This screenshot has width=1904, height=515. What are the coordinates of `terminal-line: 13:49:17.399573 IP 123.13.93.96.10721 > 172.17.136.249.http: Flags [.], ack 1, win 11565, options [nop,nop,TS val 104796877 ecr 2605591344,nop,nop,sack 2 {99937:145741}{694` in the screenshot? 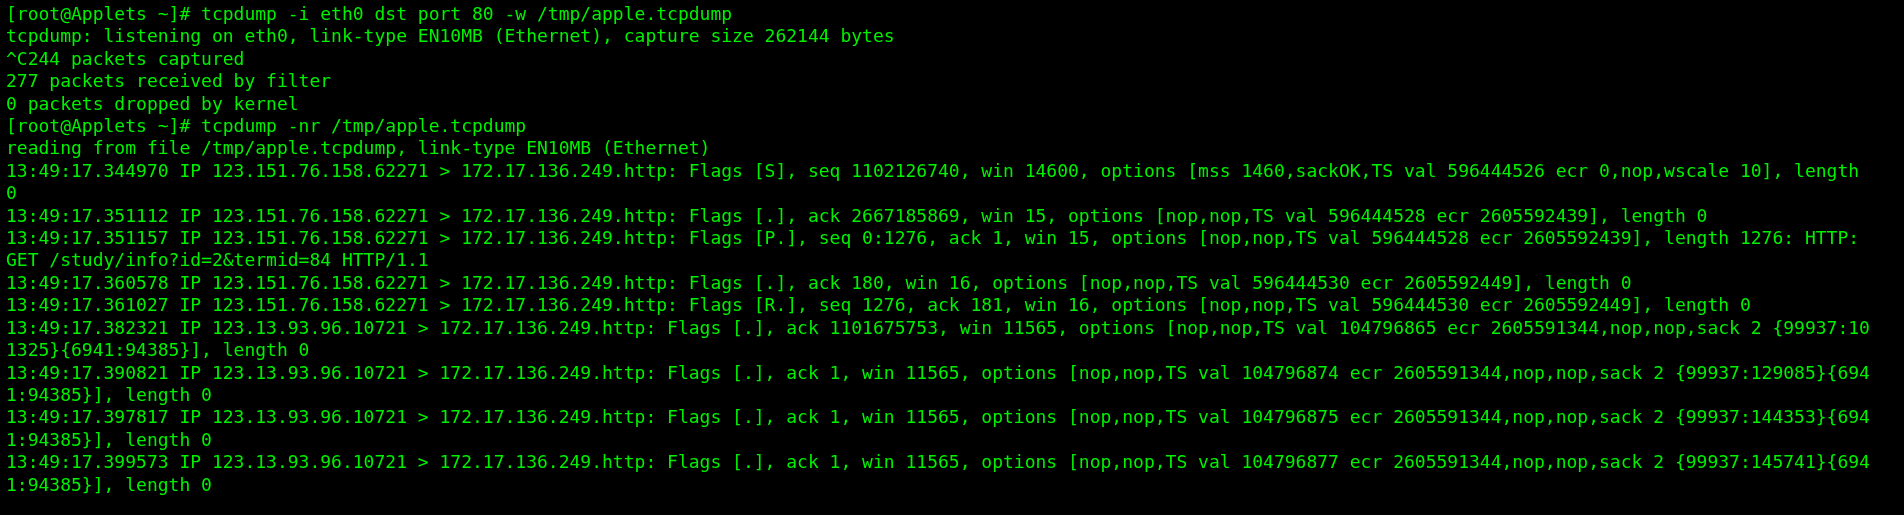 It's located at (938, 462).